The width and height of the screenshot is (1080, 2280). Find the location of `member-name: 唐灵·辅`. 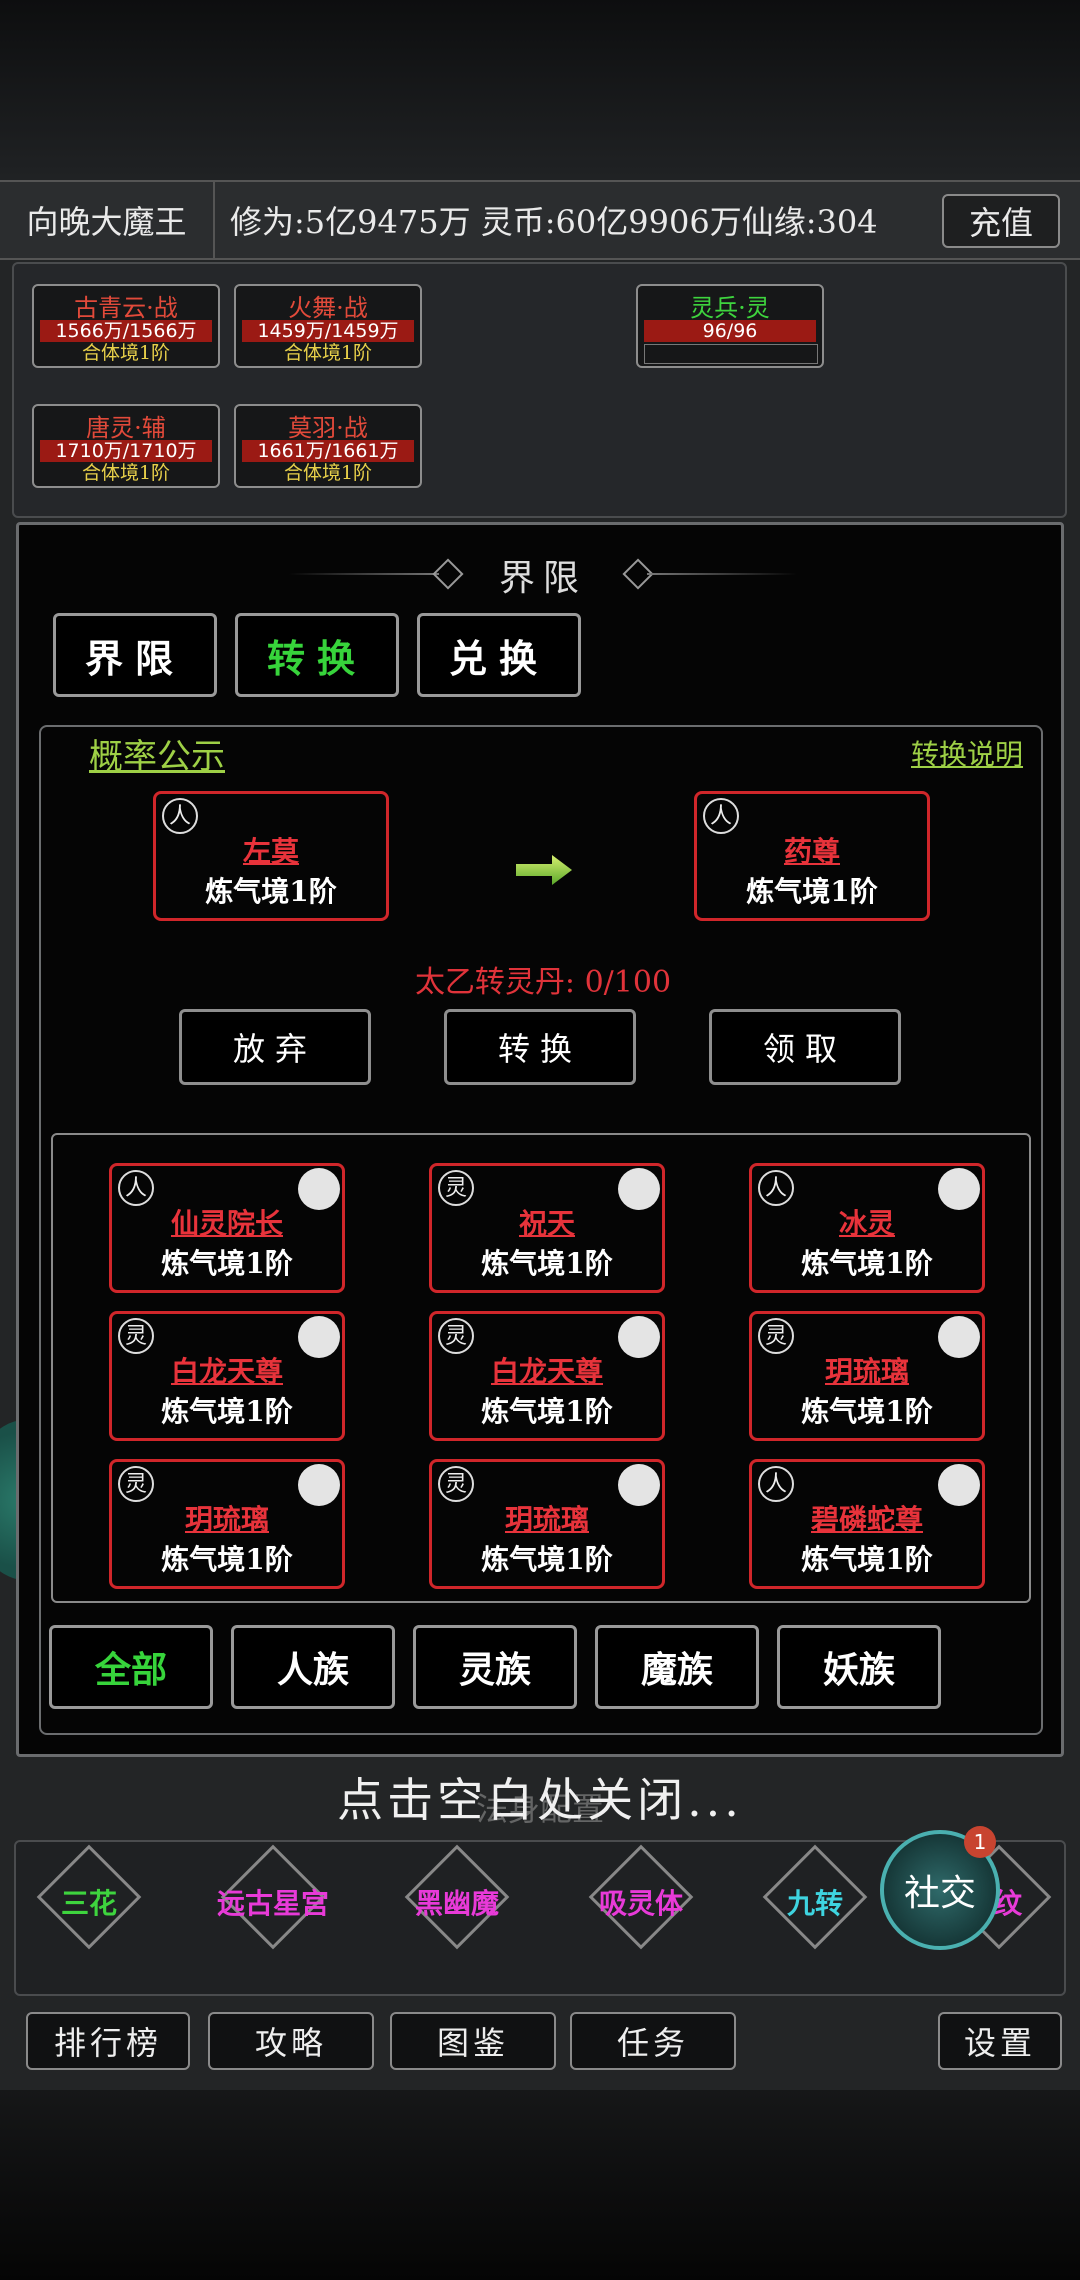

member-name: 唐灵·辅 is located at coordinates (126, 428).